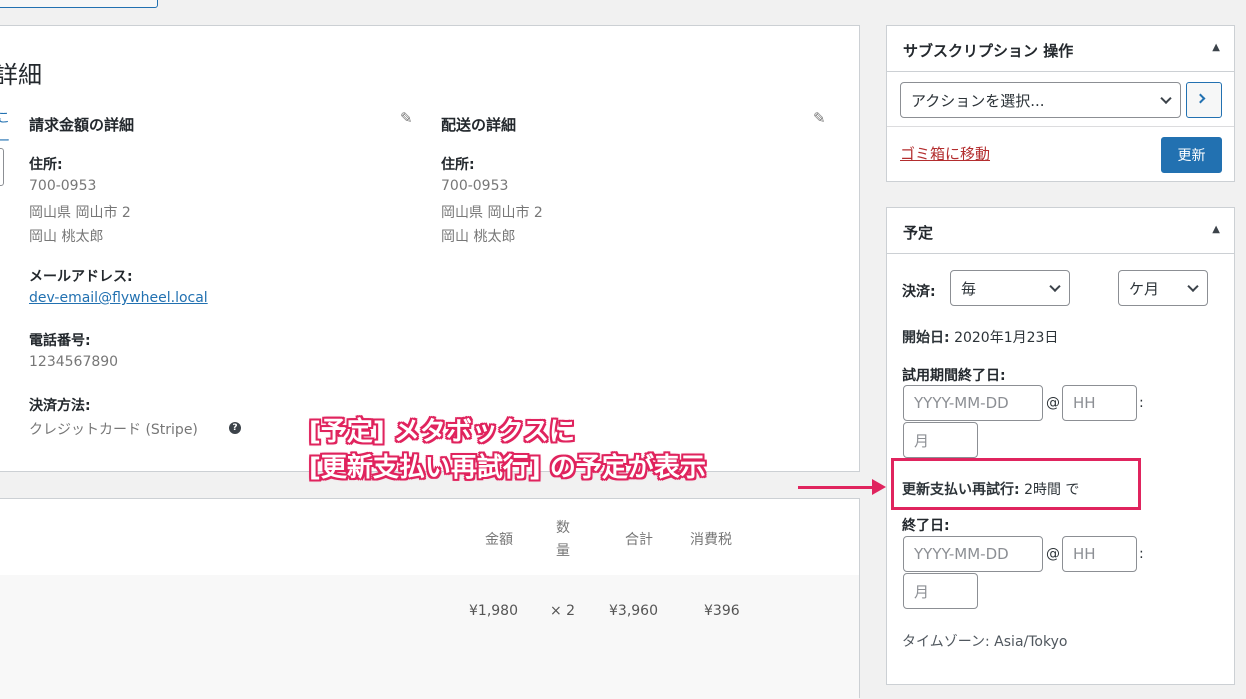 This screenshot has height=699, width=1246. I want to click on annotation-line-2: [更新支払い再試行] の予定が表示, so click(507, 468).